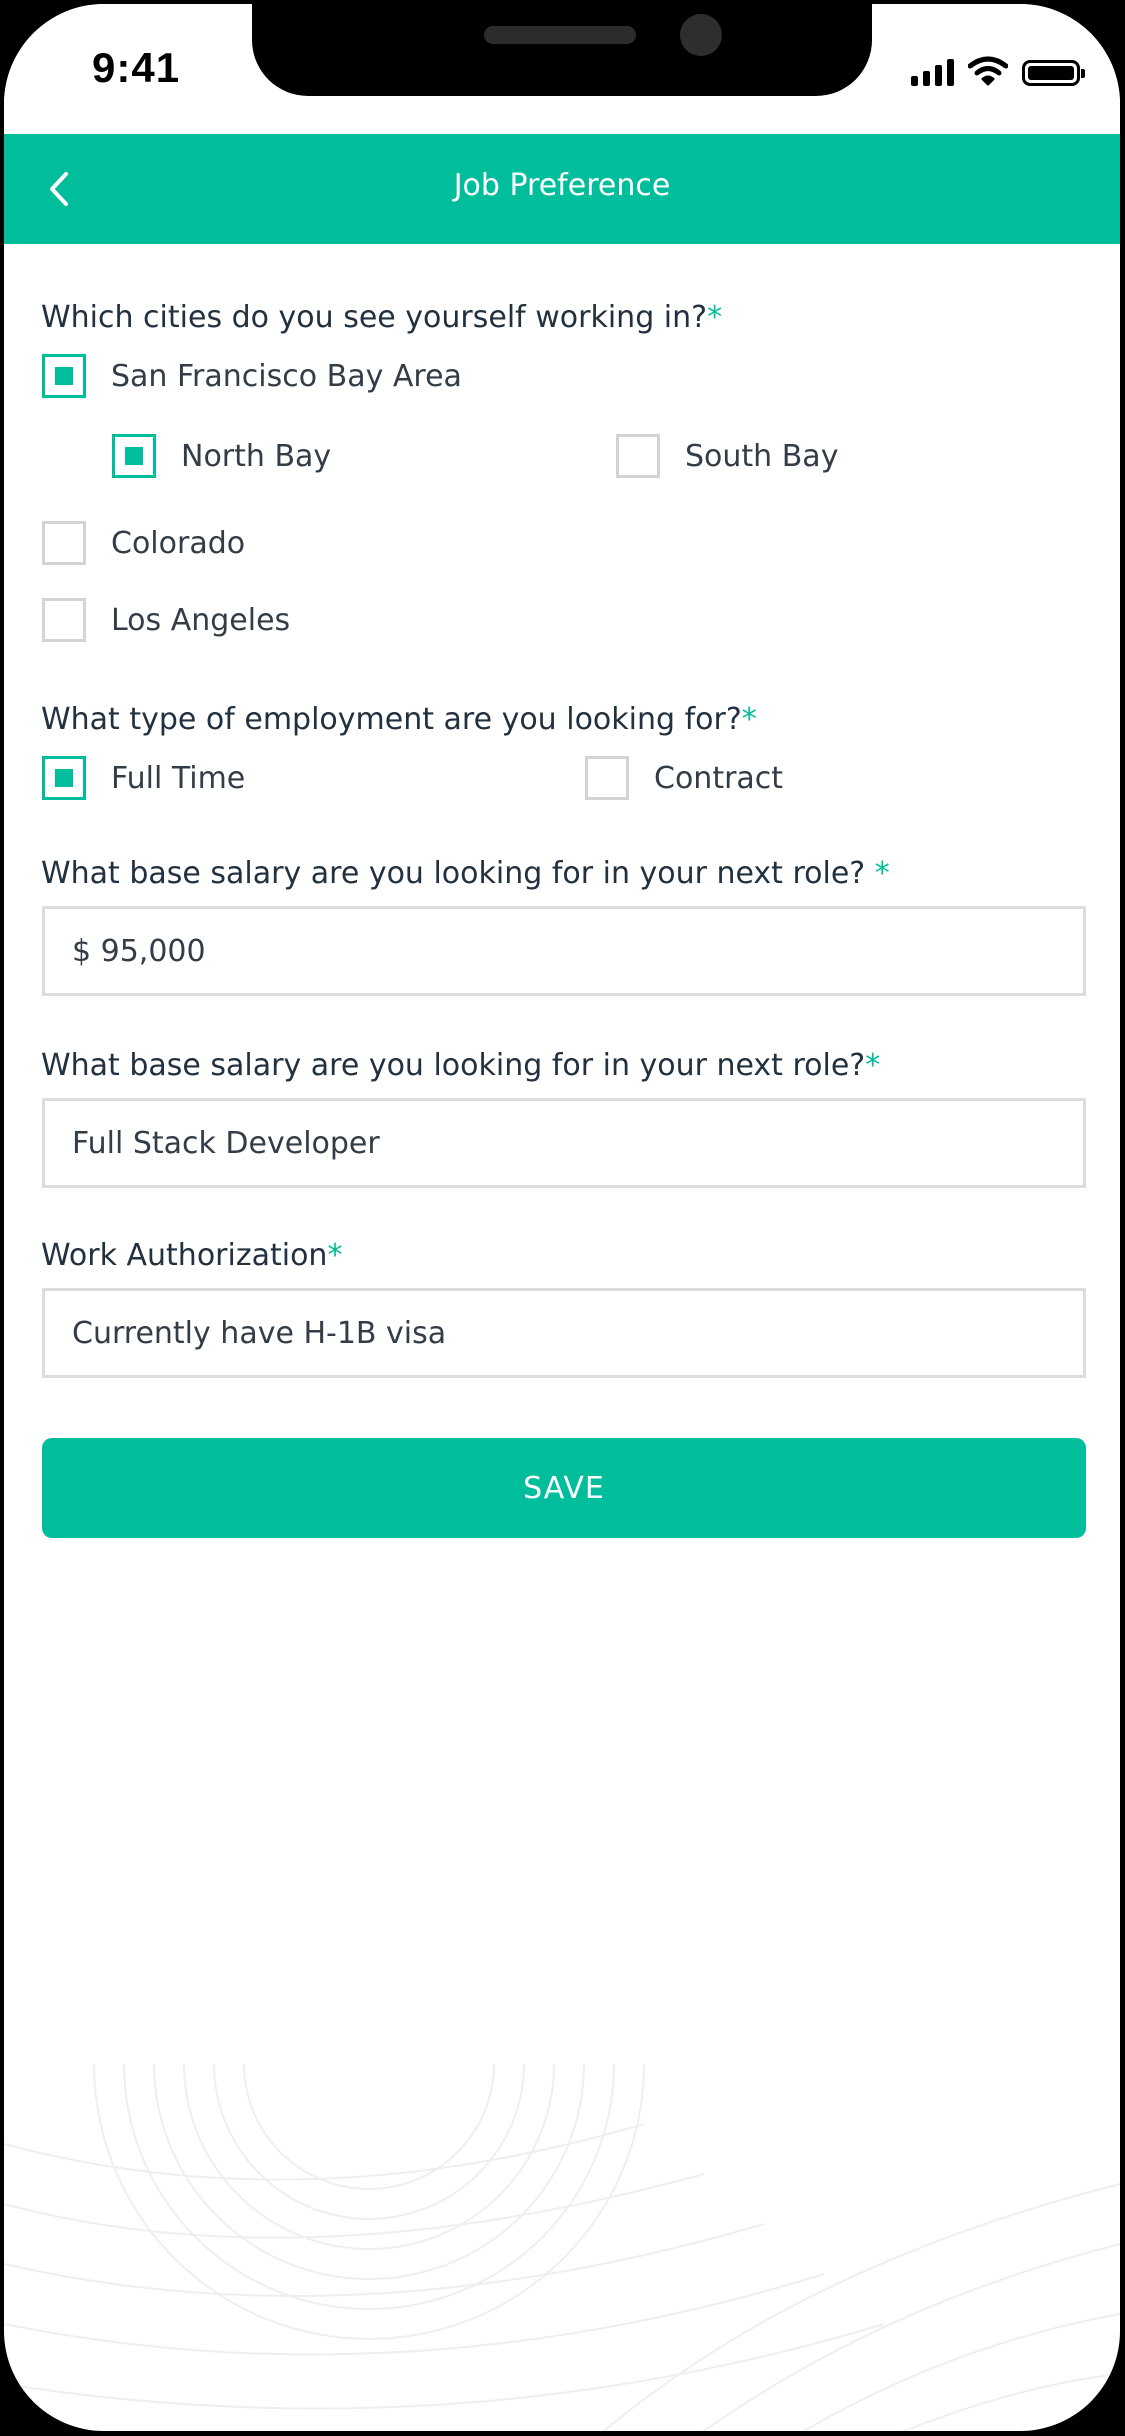 Image resolution: width=1125 pixels, height=2436 pixels. What do you see at coordinates (562, 2247) in the screenshot?
I see `background-pattern` at bounding box center [562, 2247].